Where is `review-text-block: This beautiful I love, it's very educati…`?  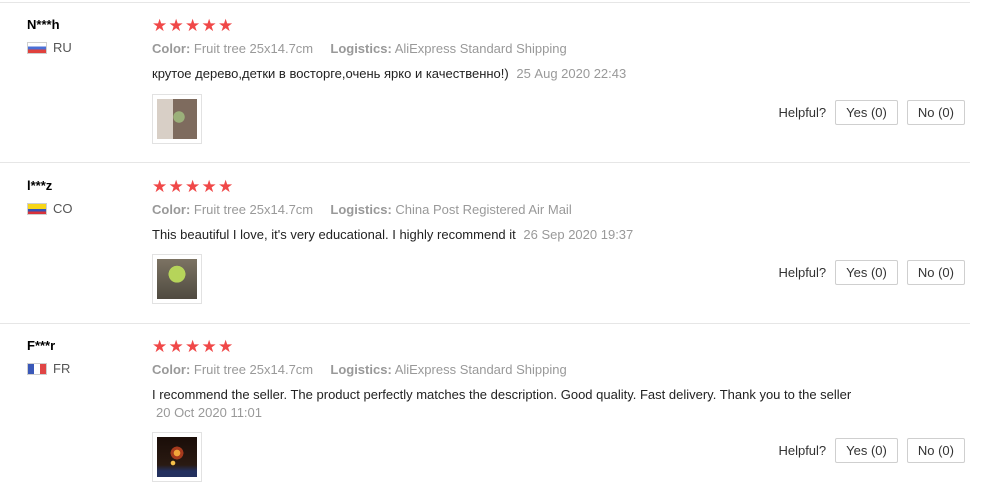
review-text-block: This beautiful I love, it's very educati… is located at coordinates (508, 235).